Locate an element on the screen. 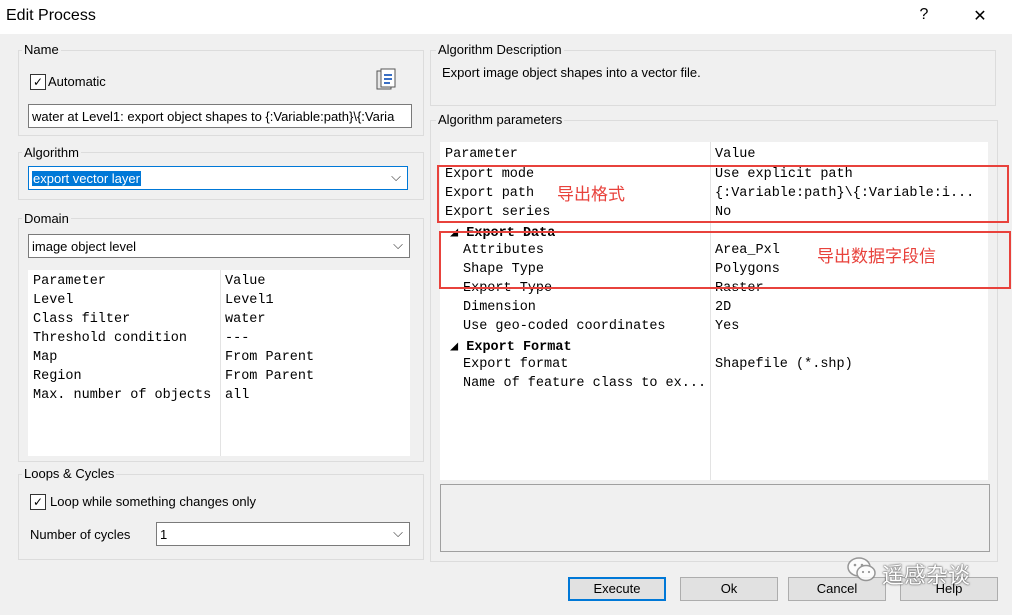 The height and width of the screenshot is (615, 1012). param-value: Shapefile (*.shp) is located at coordinates (784, 364).